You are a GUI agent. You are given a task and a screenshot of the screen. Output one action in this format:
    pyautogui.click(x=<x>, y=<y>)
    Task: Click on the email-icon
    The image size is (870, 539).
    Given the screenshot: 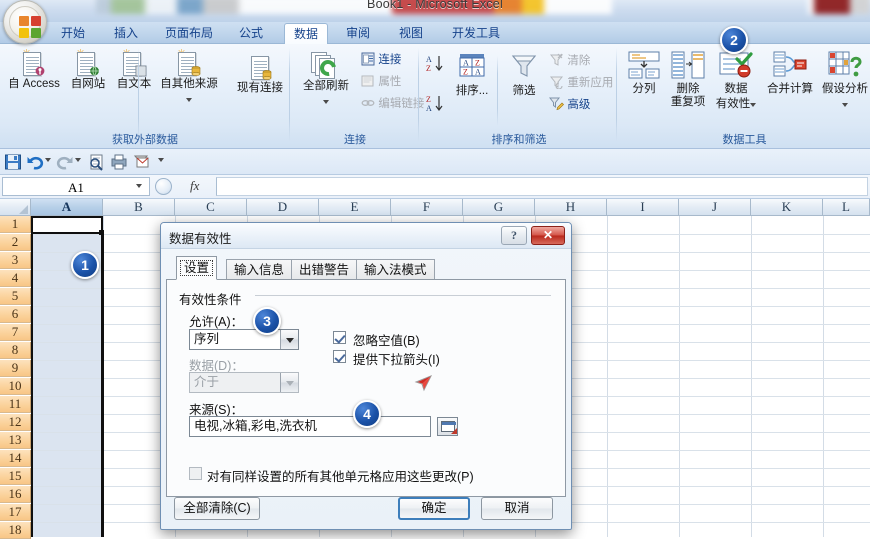 What is the action you would take?
    pyautogui.click(x=141, y=162)
    